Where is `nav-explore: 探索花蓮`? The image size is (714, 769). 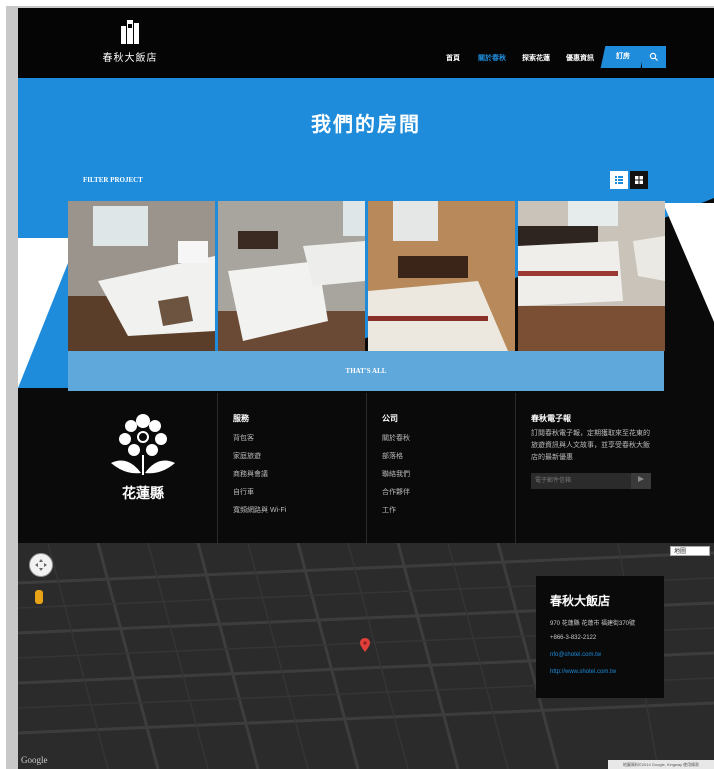
nav-explore: 探索花蓮 is located at coordinates (536, 60).